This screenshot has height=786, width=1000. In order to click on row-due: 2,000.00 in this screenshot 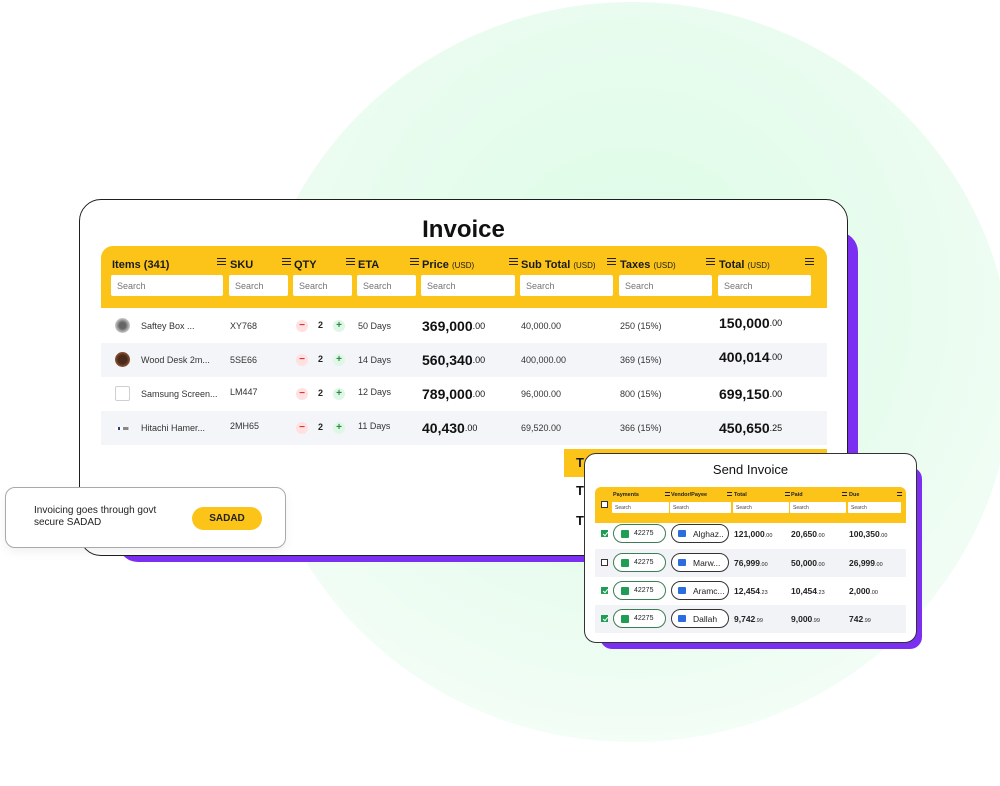, I will do `click(863, 591)`.